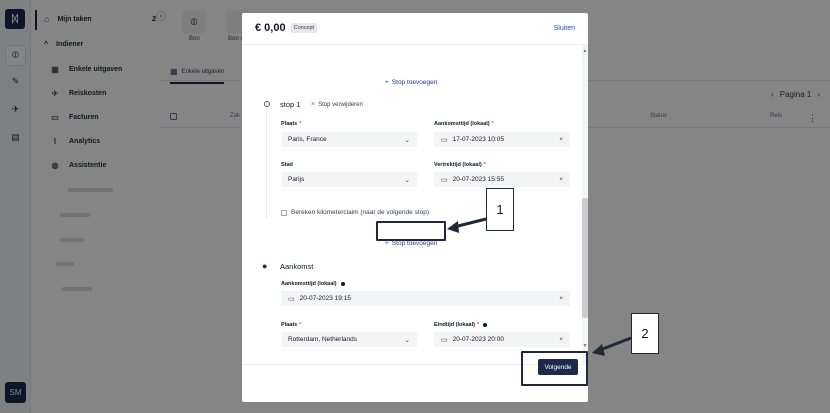 This screenshot has width=830, height=413. Describe the element at coordinates (313, 104) in the screenshot. I see `close-icon: ×` at that location.